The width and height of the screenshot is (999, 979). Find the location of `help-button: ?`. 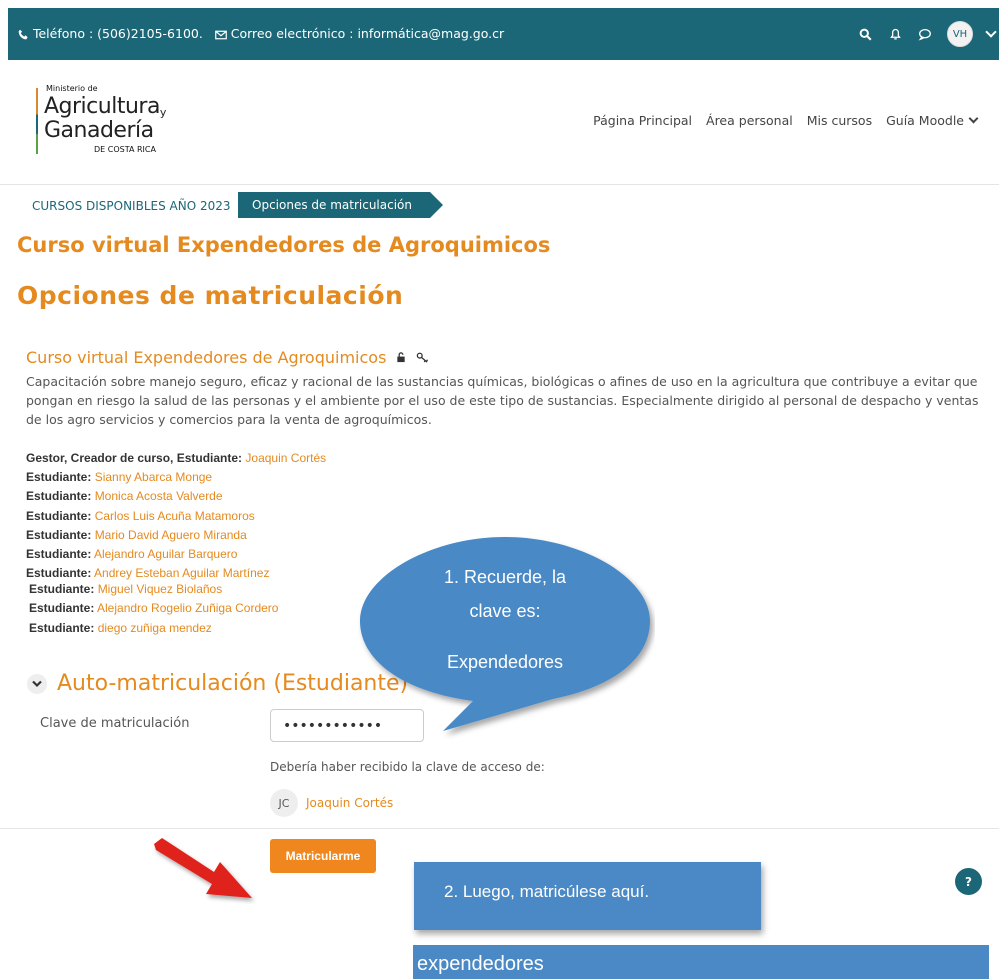

help-button: ? is located at coordinates (968, 881).